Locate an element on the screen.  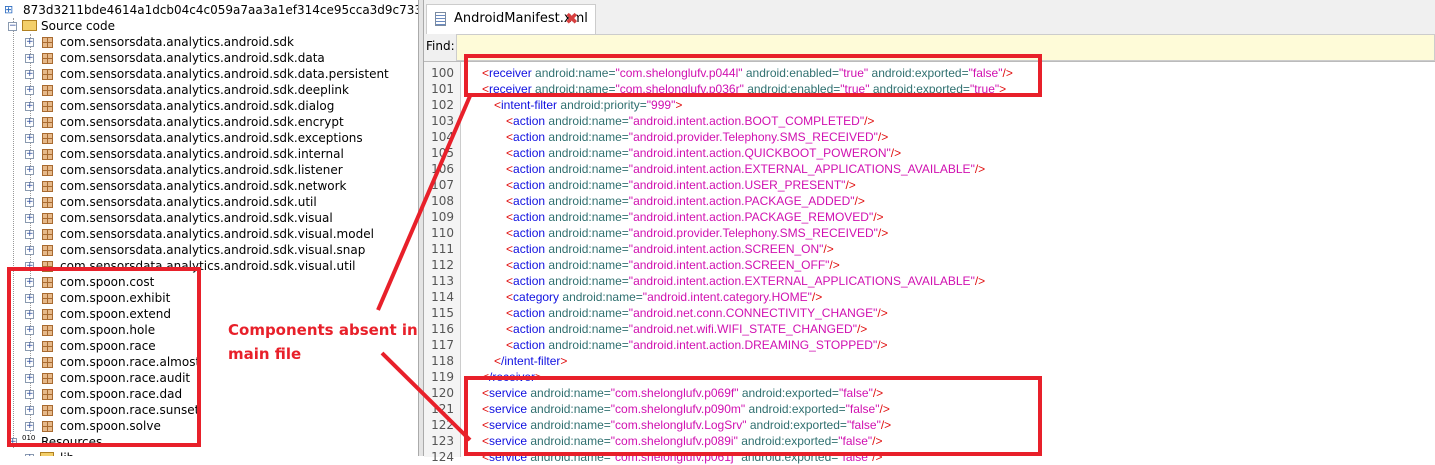
annotation-line-1: Components absent in is located at coordinates (323, 330).